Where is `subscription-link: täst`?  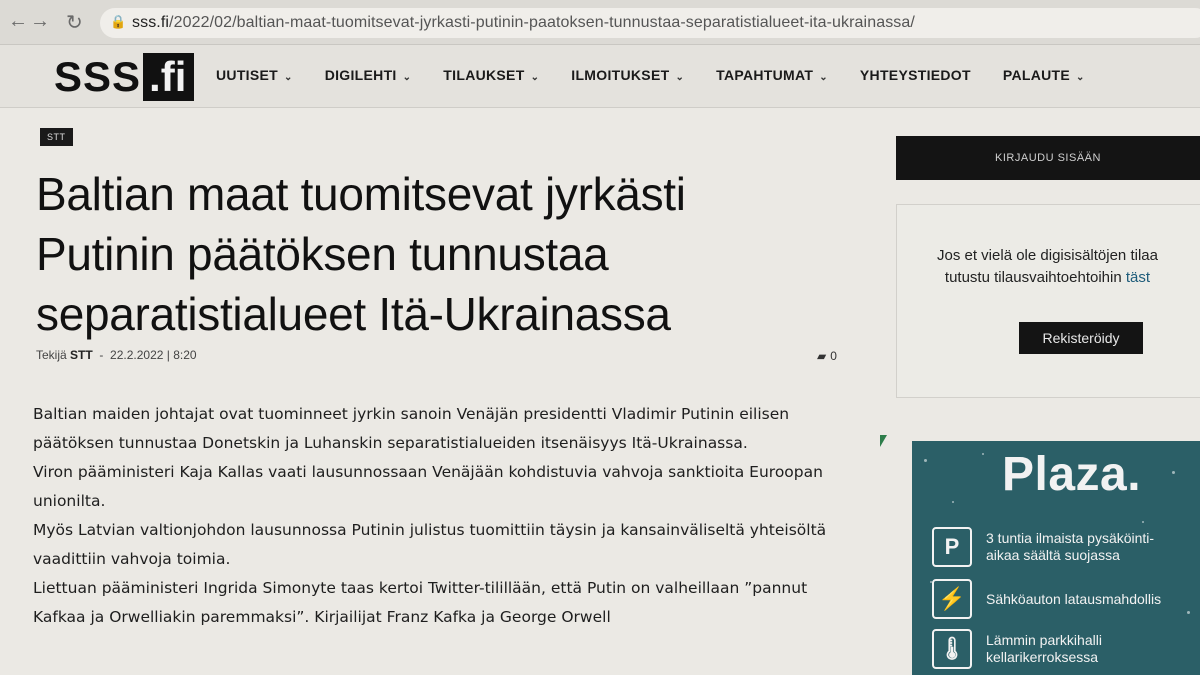 subscription-link: täst is located at coordinates (1138, 277).